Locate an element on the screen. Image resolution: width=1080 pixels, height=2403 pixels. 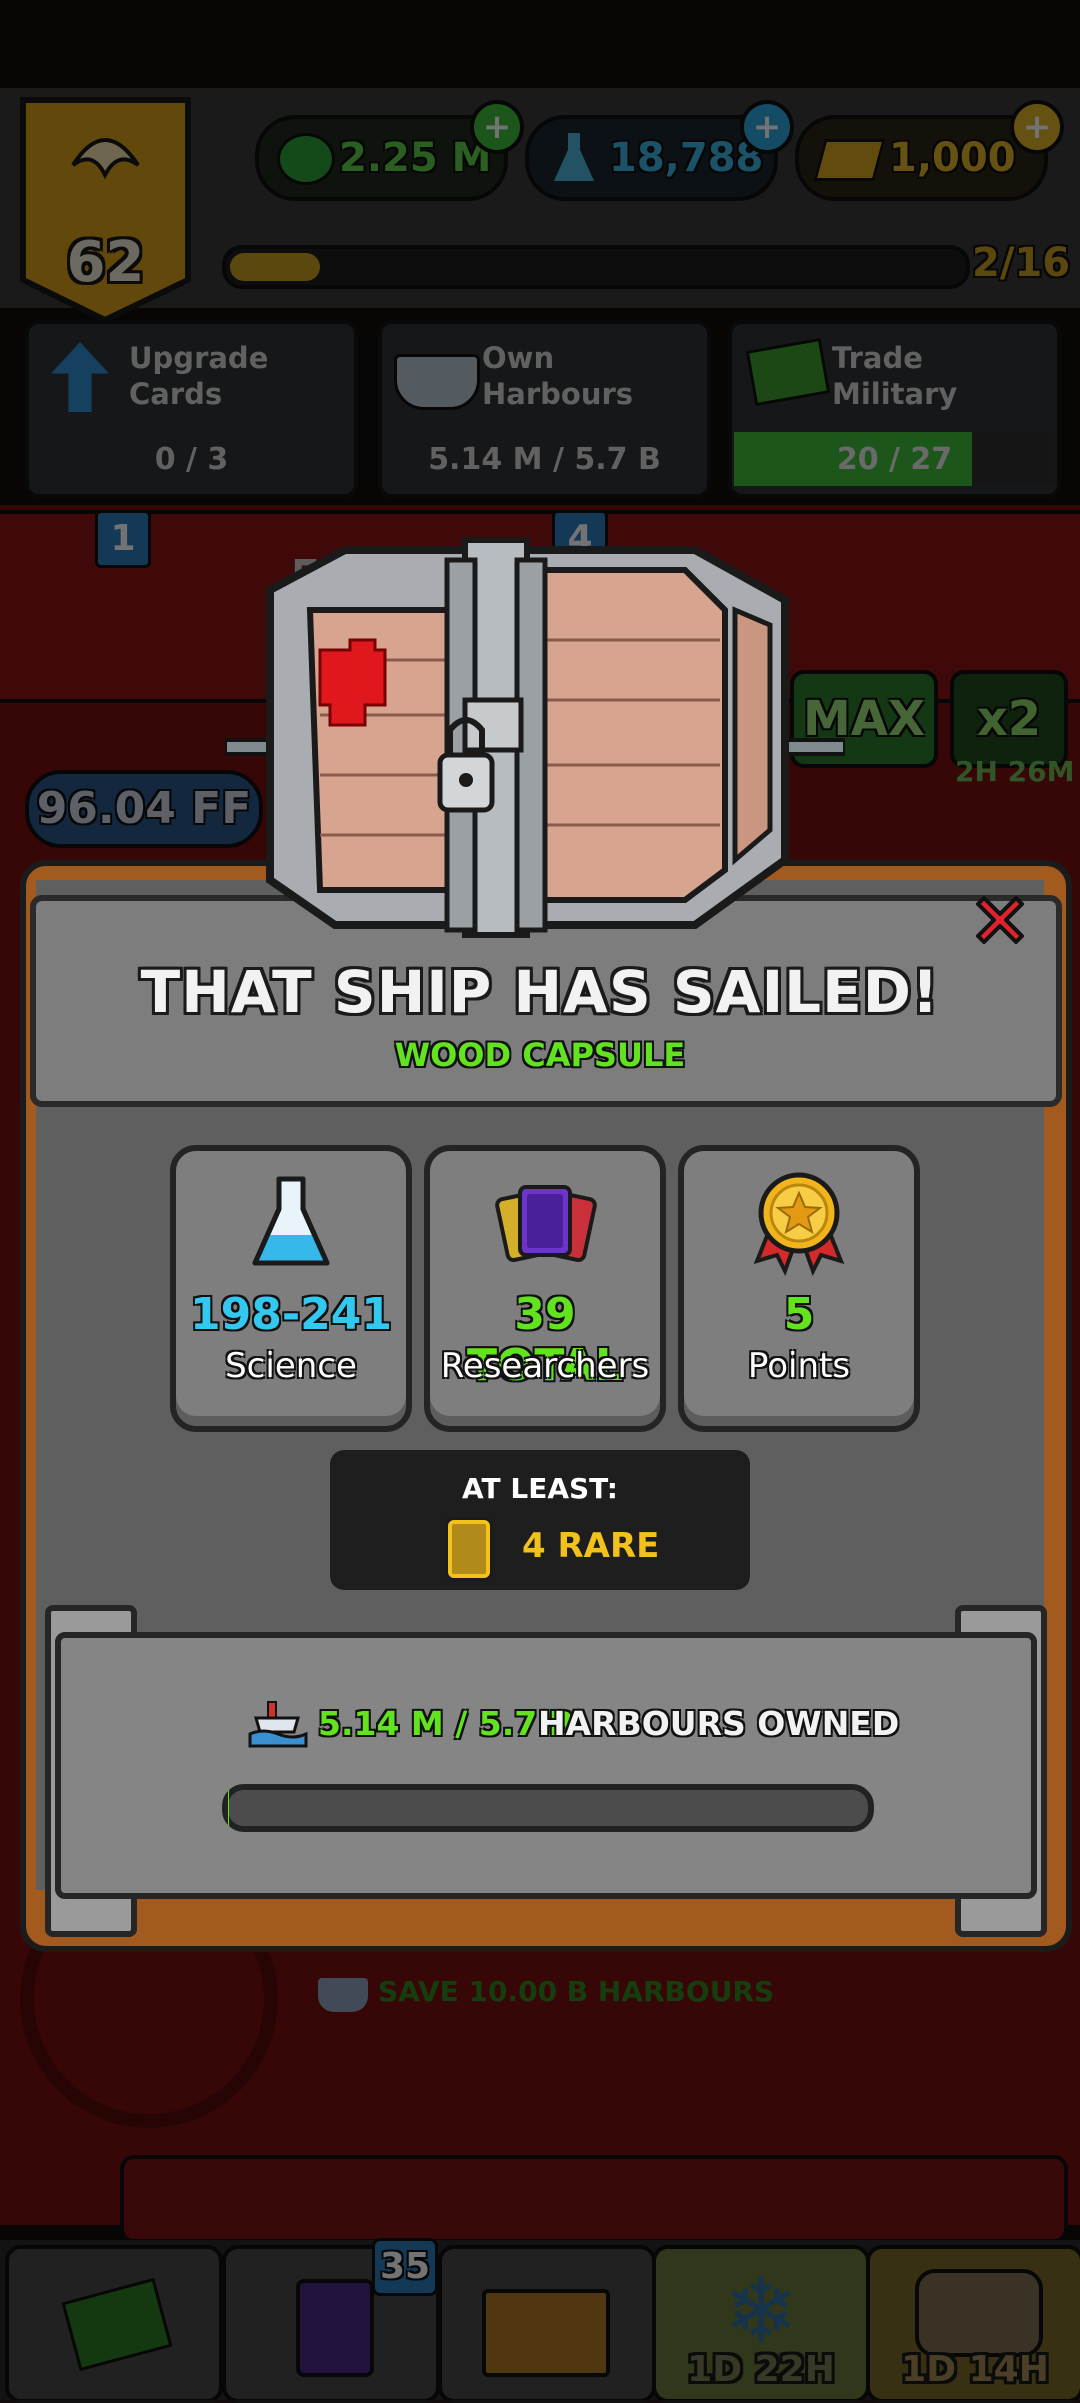
rare-card-icon is located at coordinates (469, 1549).